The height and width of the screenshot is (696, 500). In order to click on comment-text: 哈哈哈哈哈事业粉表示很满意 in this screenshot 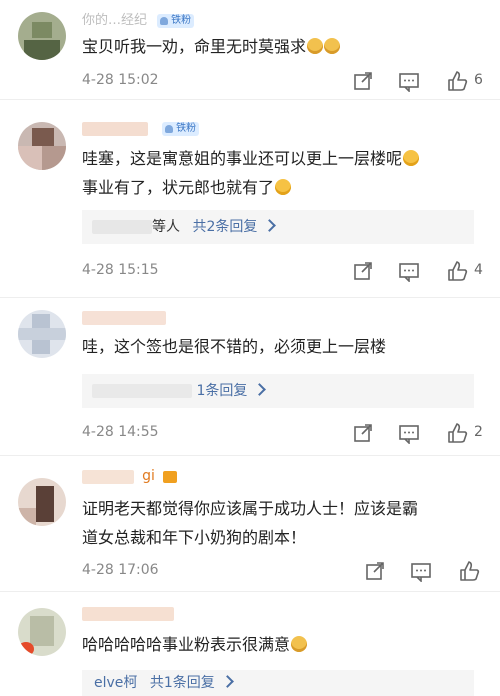, I will do `click(279, 645)`.